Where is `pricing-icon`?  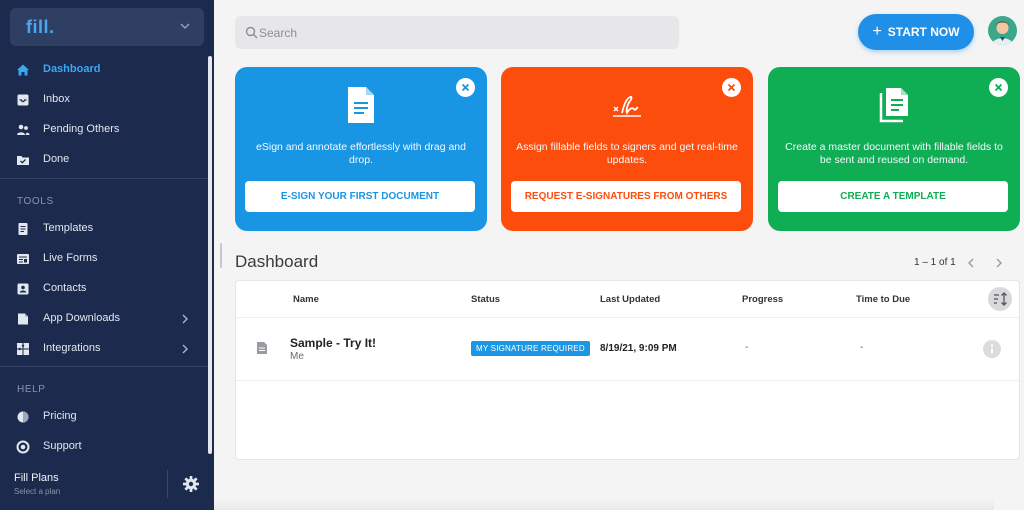
pricing-icon is located at coordinates (23, 417).